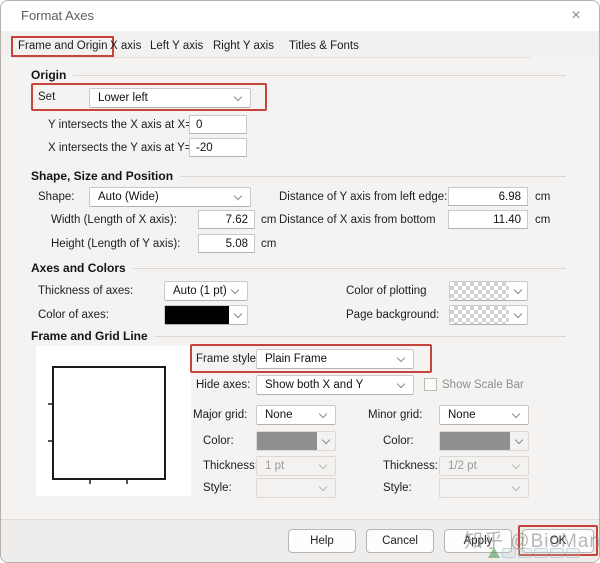  What do you see at coordinates (386, 291) in the screenshot?
I see `color-plotting-label: Color of plotting` at bounding box center [386, 291].